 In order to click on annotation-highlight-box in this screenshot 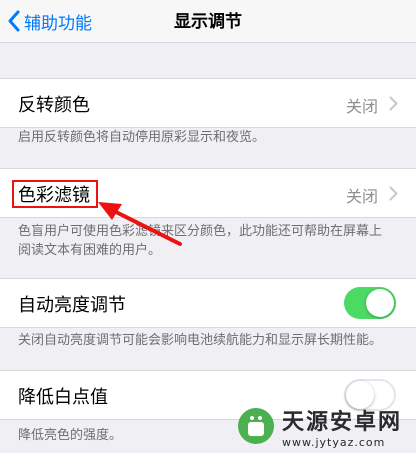, I will do `click(55, 194)`.